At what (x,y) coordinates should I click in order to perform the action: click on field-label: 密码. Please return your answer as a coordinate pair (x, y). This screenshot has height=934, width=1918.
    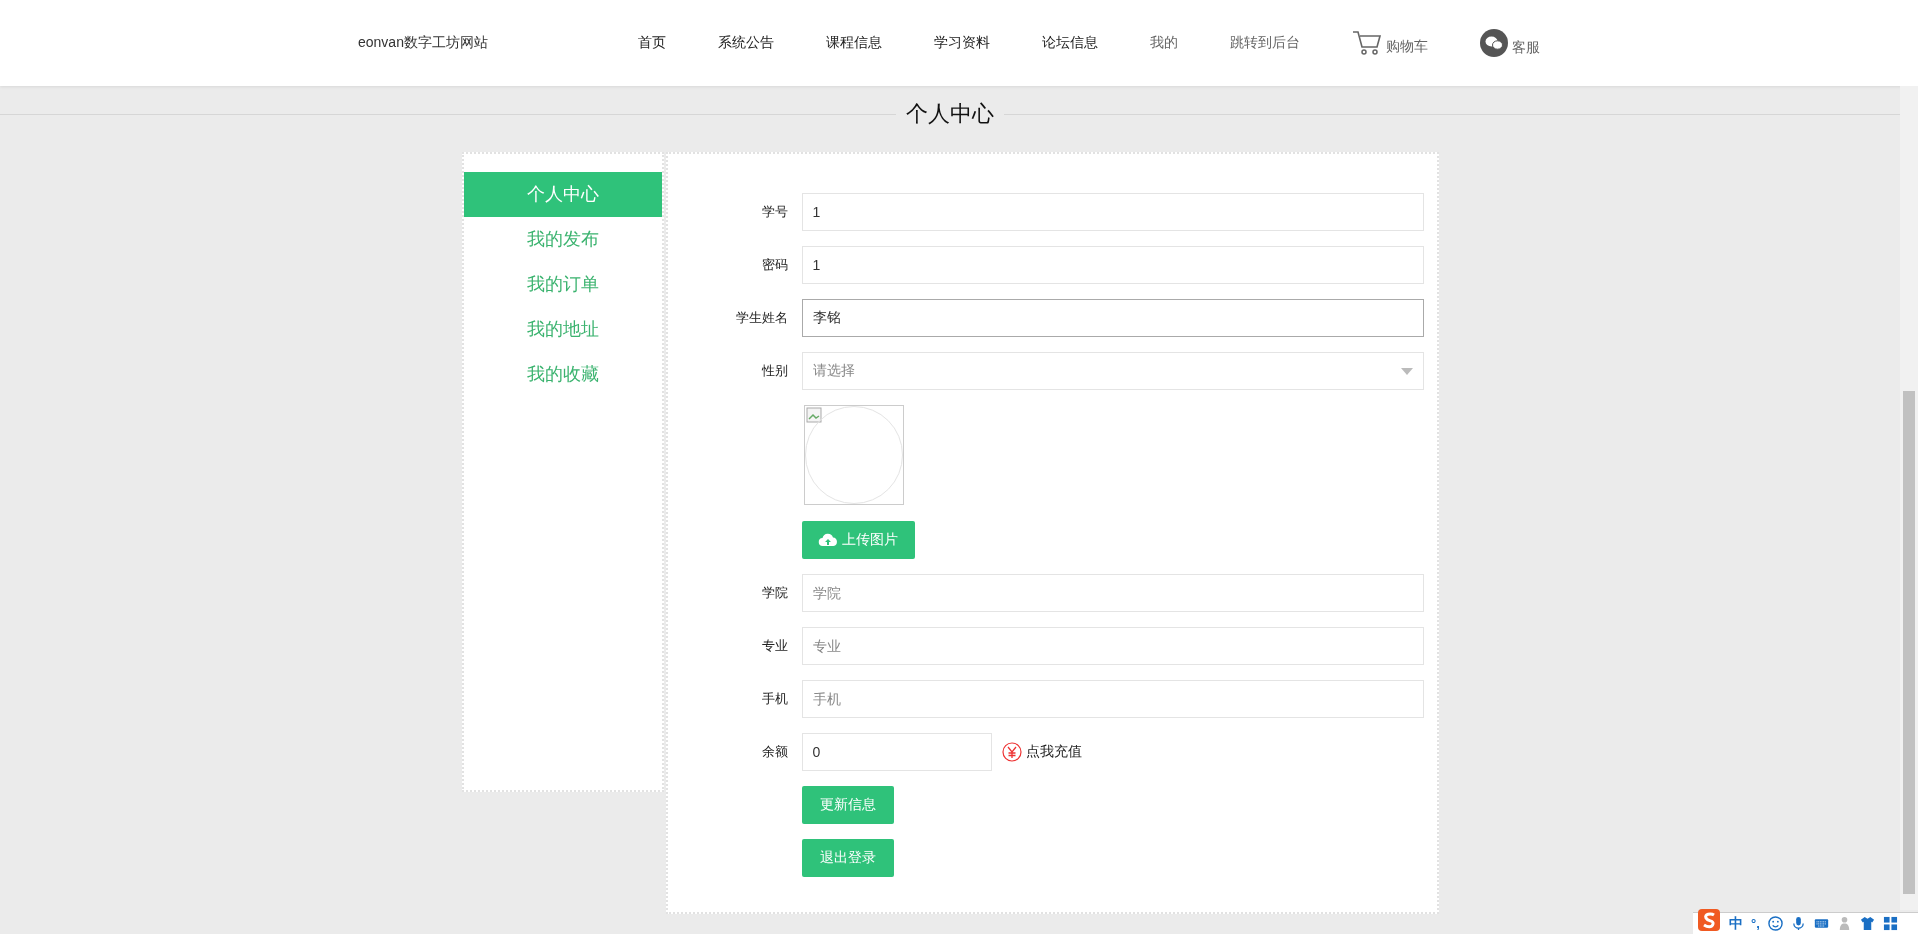
    Looking at the image, I should click on (774, 265).